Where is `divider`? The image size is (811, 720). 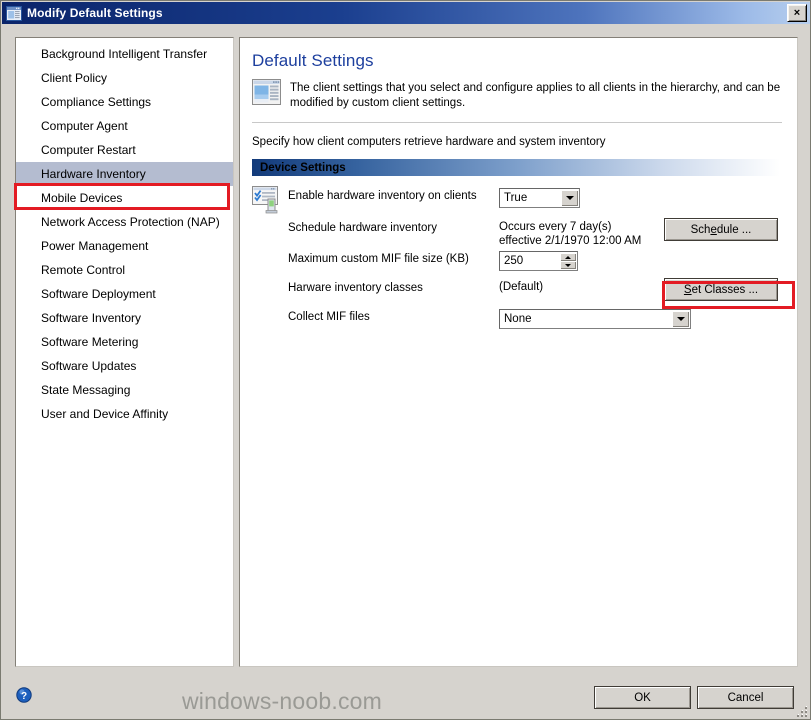 divider is located at coordinates (517, 122).